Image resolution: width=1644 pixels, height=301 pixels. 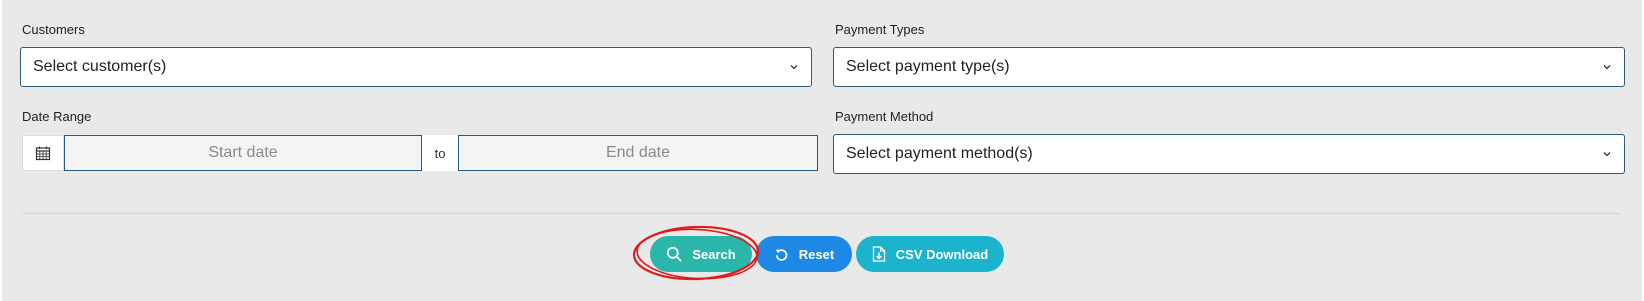 I want to click on search-button-label: Search, so click(x=714, y=254).